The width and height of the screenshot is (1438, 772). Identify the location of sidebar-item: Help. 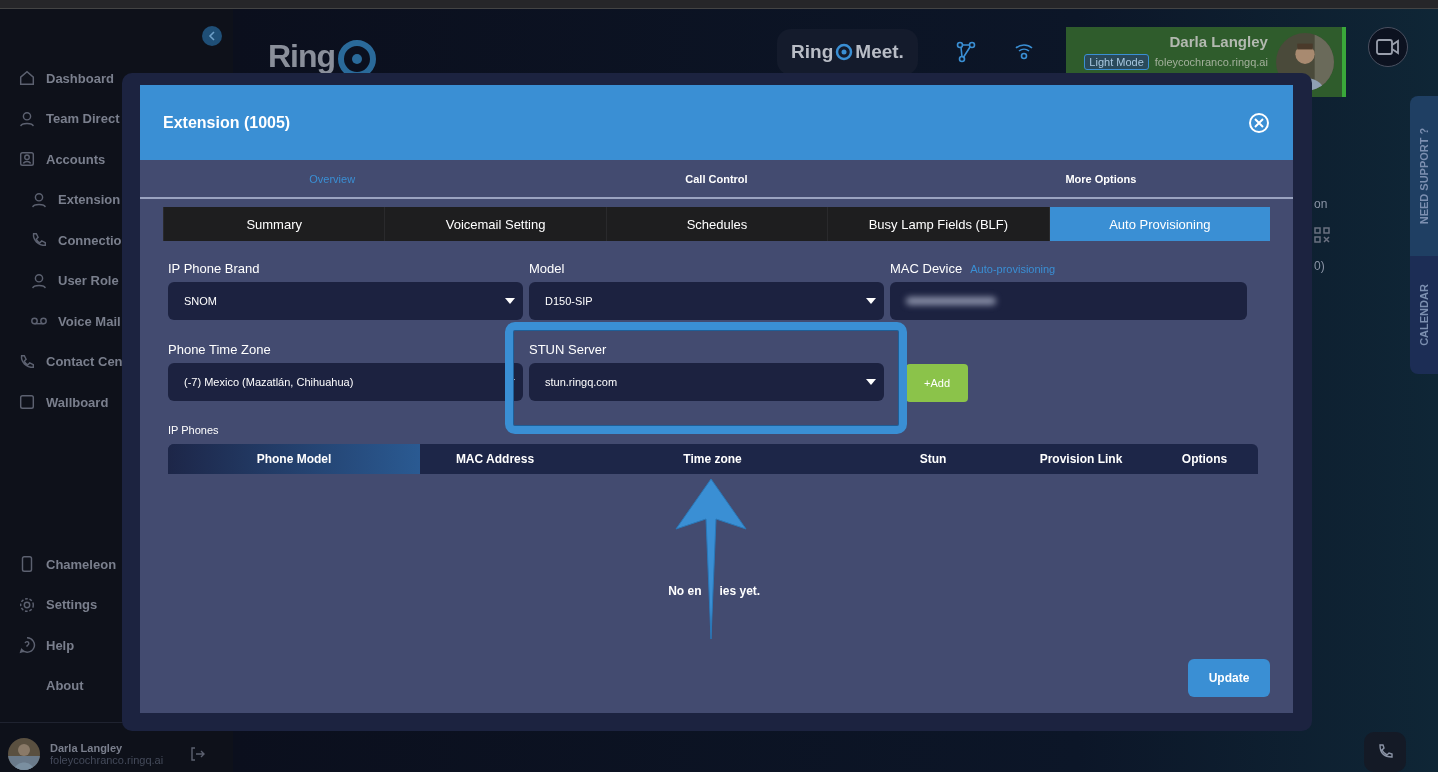
(116, 645).